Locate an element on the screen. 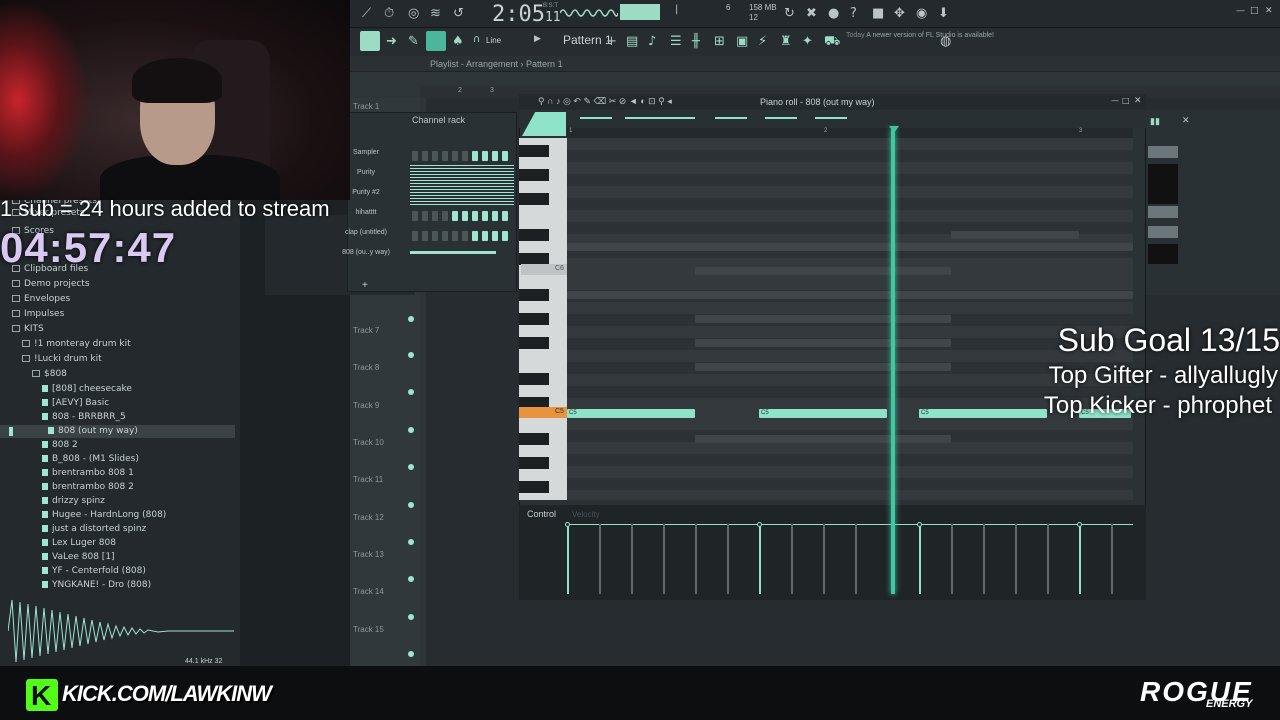  track-label: Track 12 is located at coordinates (368, 517).